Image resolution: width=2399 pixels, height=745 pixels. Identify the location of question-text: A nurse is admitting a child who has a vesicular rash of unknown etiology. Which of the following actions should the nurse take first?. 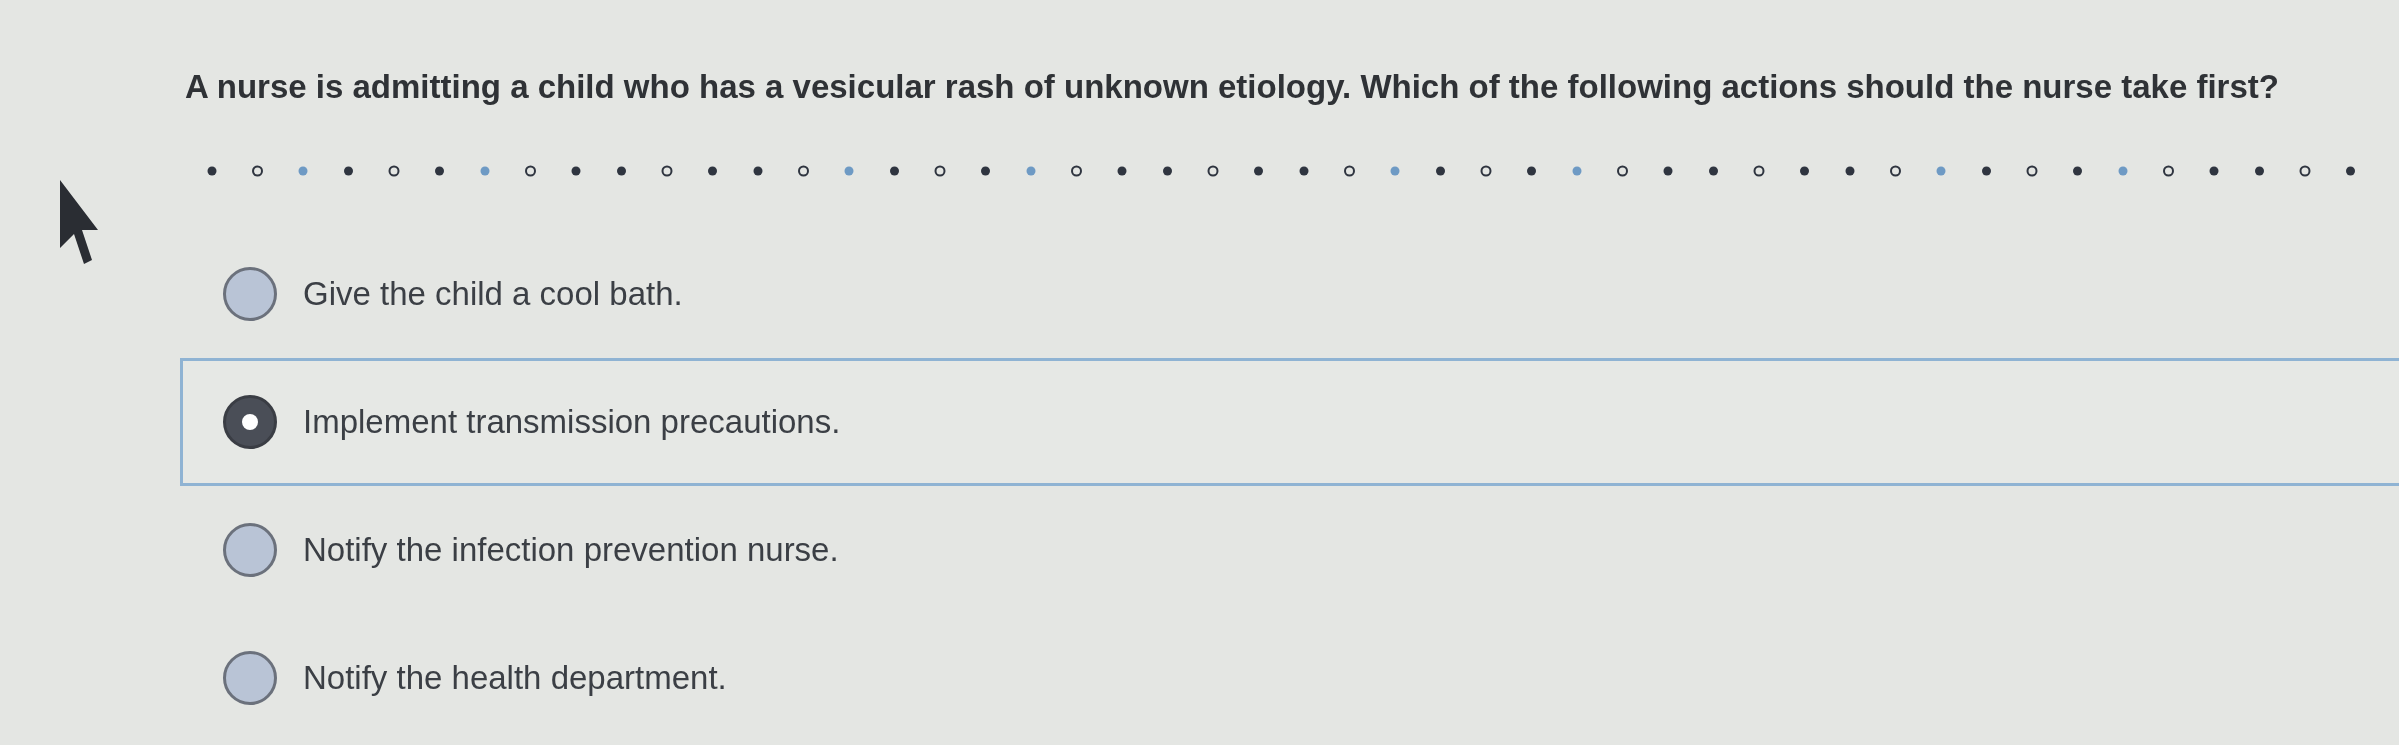
(1232, 87).